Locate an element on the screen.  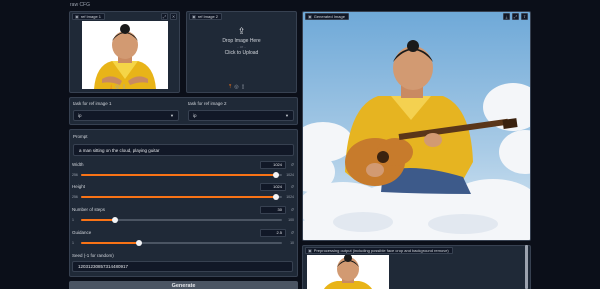
guidance-slider is located at coordinates (181, 243).